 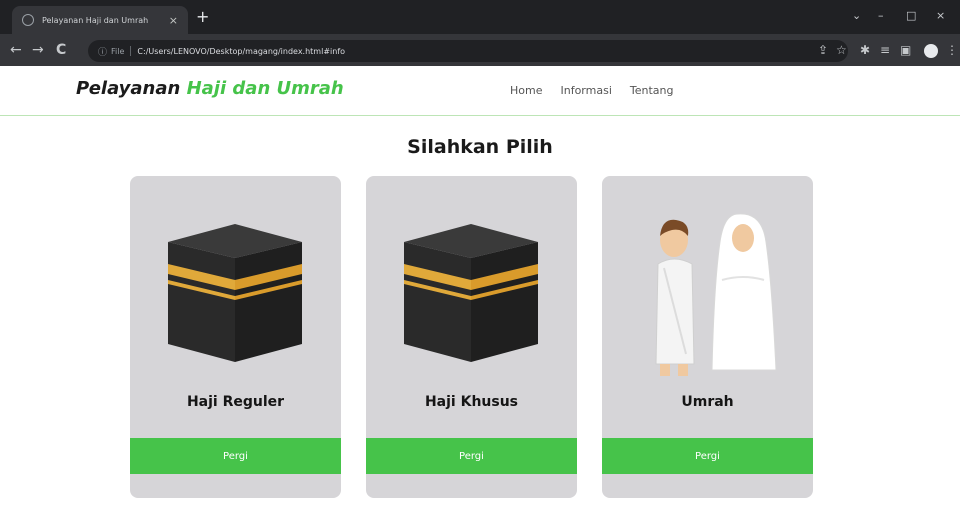 What do you see at coordinates (480, 147) in the screenshot?
I see `page-title: Silahkan Pilih` at bounding box center [480, 147].